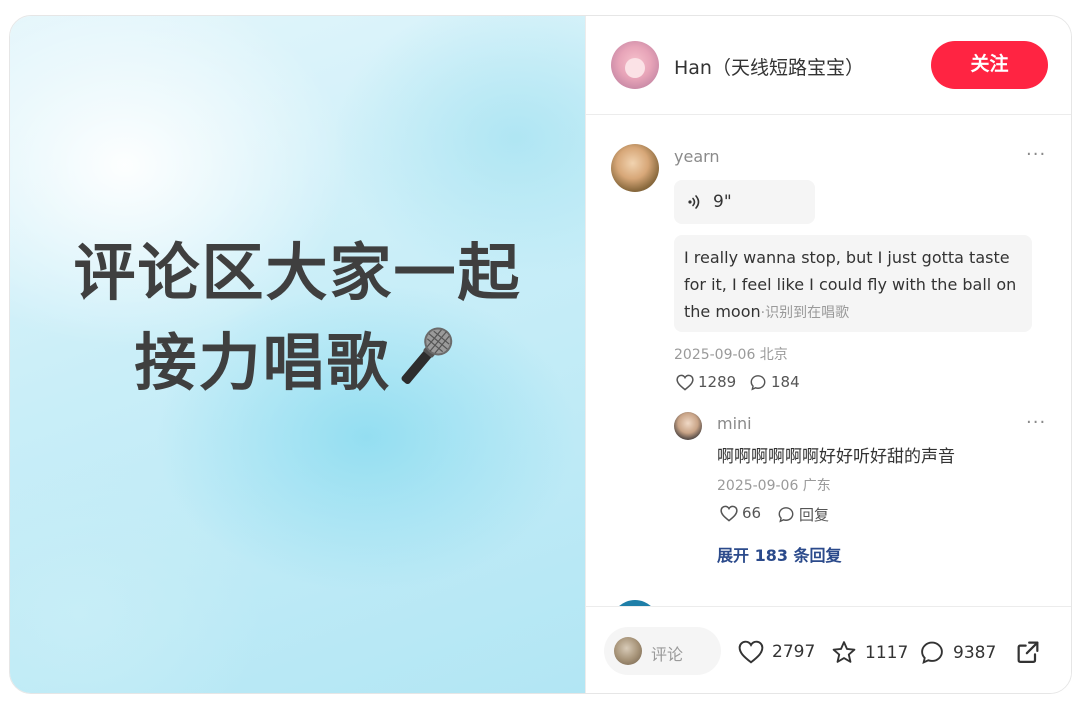  Describe the element at coordinates (752, 513) in the screenshot. I see `reply-like-count: 66` at that location.